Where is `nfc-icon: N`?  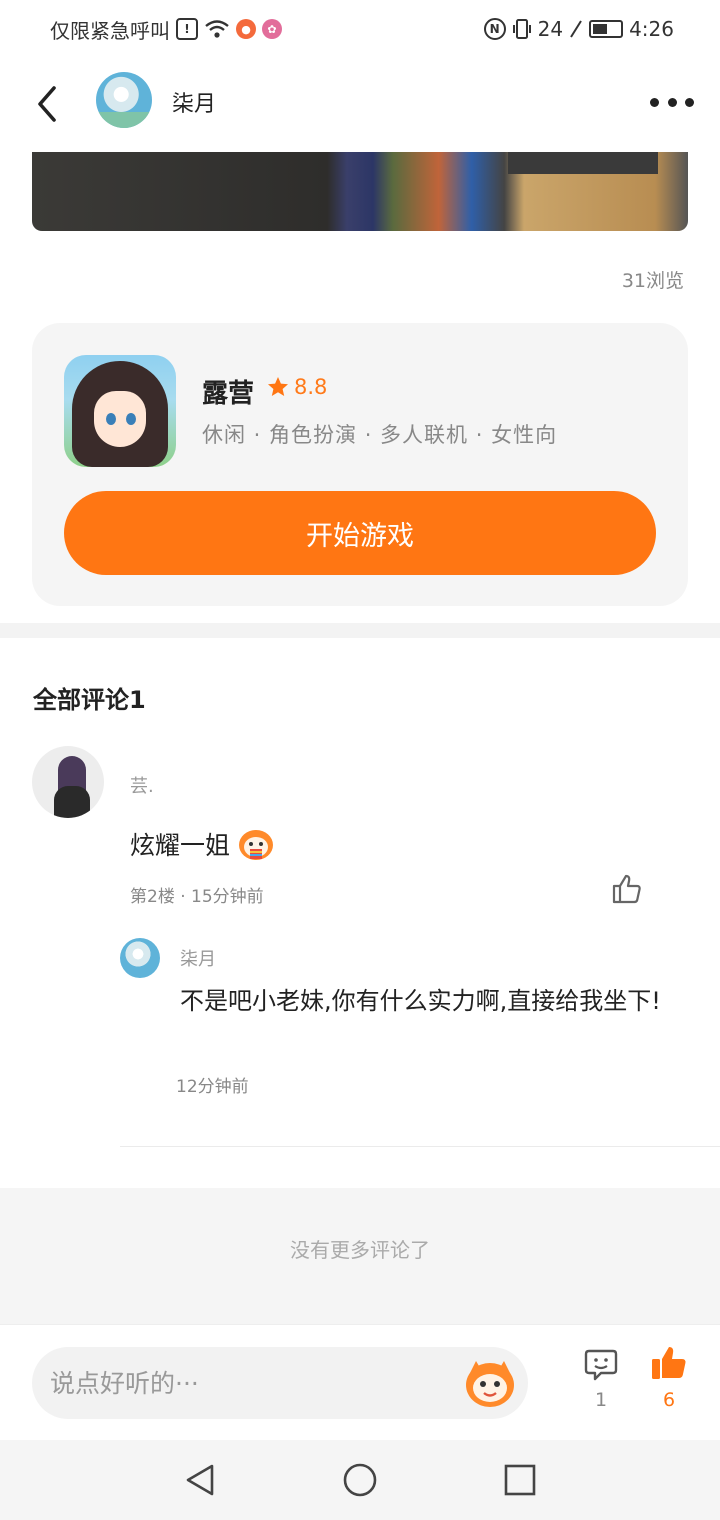
nfc-icon: N is located at coordinates (494, 29).